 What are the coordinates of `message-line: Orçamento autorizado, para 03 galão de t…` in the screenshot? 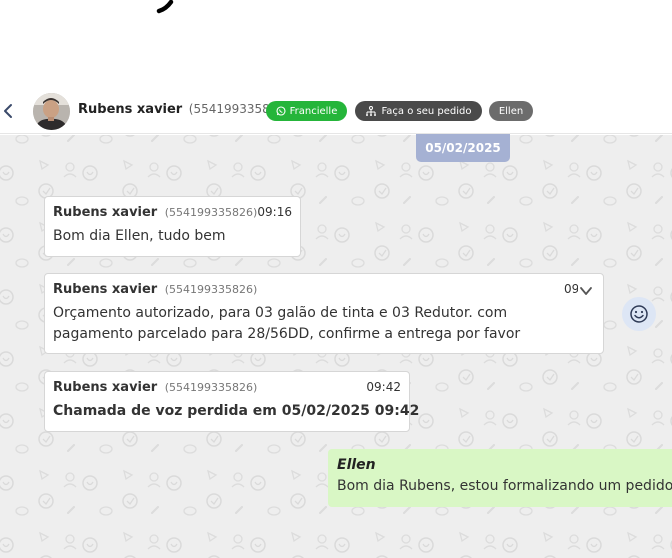 It's located at (280, 313).